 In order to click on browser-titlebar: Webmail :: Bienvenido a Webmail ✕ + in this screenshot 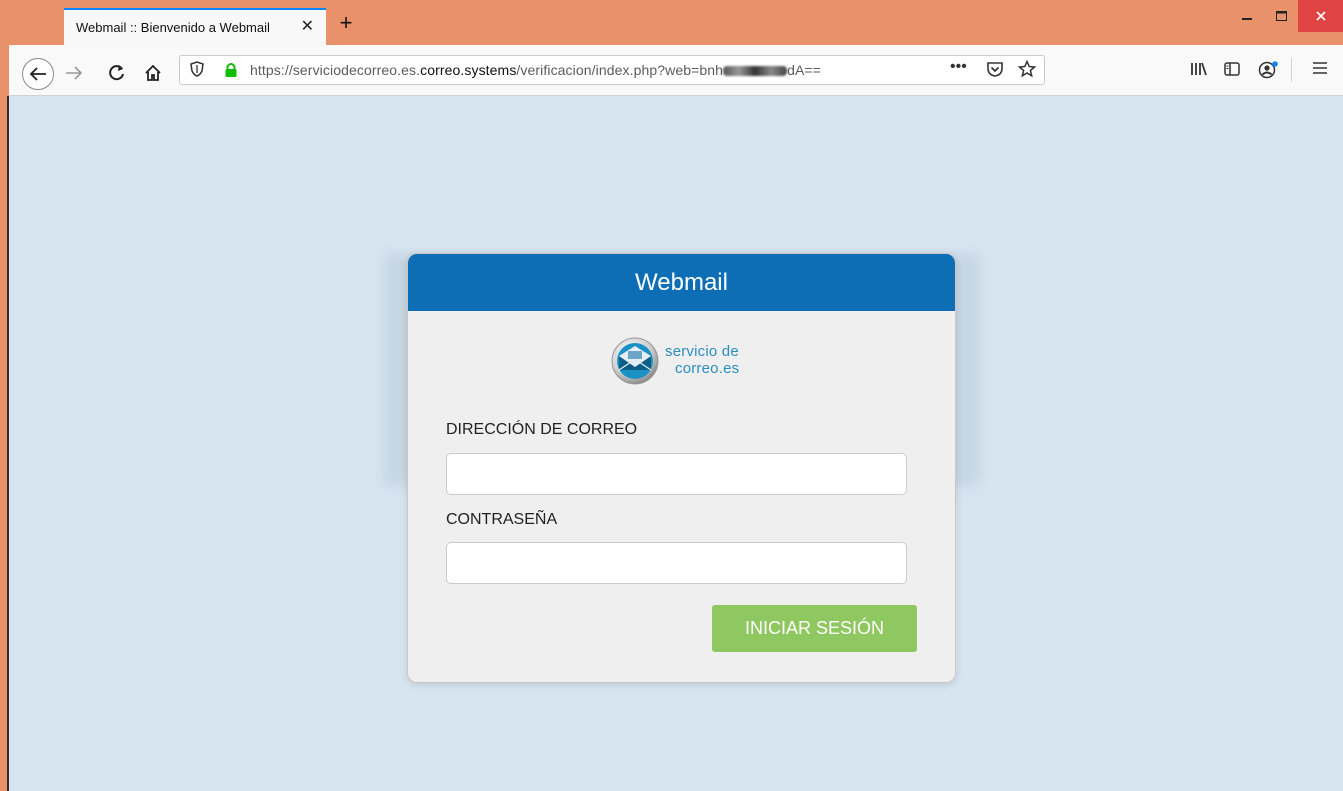, I will do `click(671, 22)`.